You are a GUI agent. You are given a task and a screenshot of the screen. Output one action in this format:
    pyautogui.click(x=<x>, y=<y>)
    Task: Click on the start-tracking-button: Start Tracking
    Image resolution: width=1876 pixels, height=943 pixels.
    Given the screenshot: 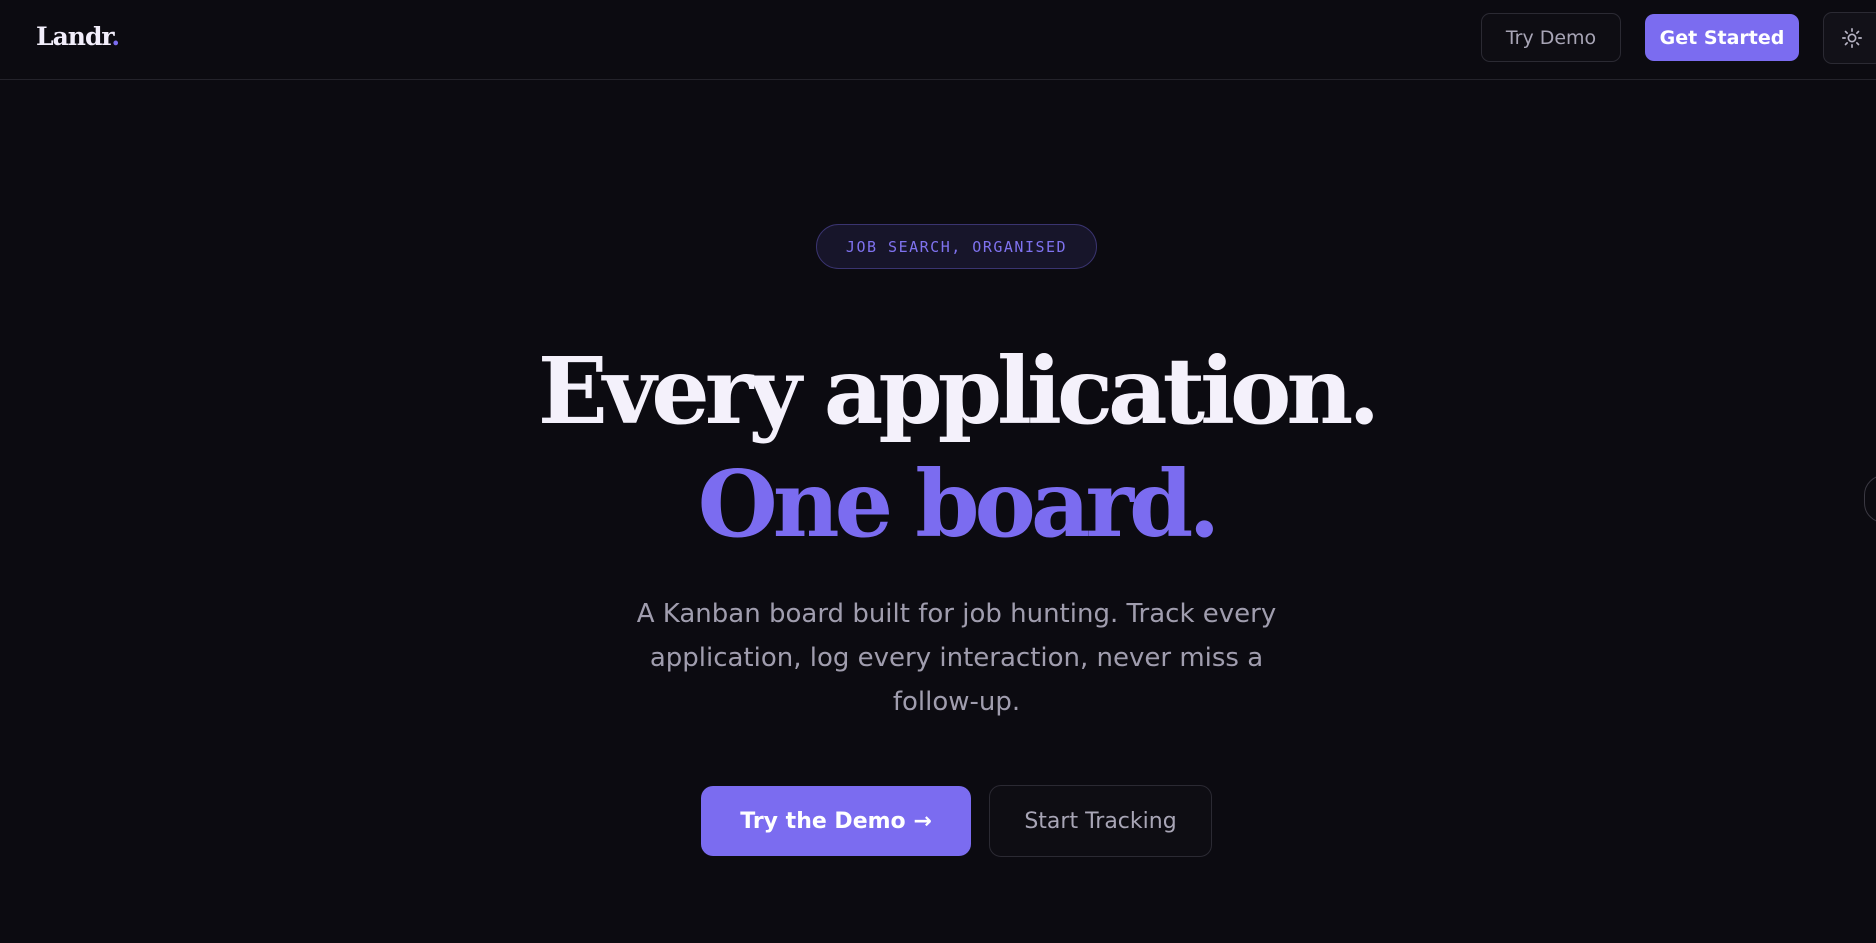 What is the action you would take?
    pyautogui.click(x=1100, y=821)
    